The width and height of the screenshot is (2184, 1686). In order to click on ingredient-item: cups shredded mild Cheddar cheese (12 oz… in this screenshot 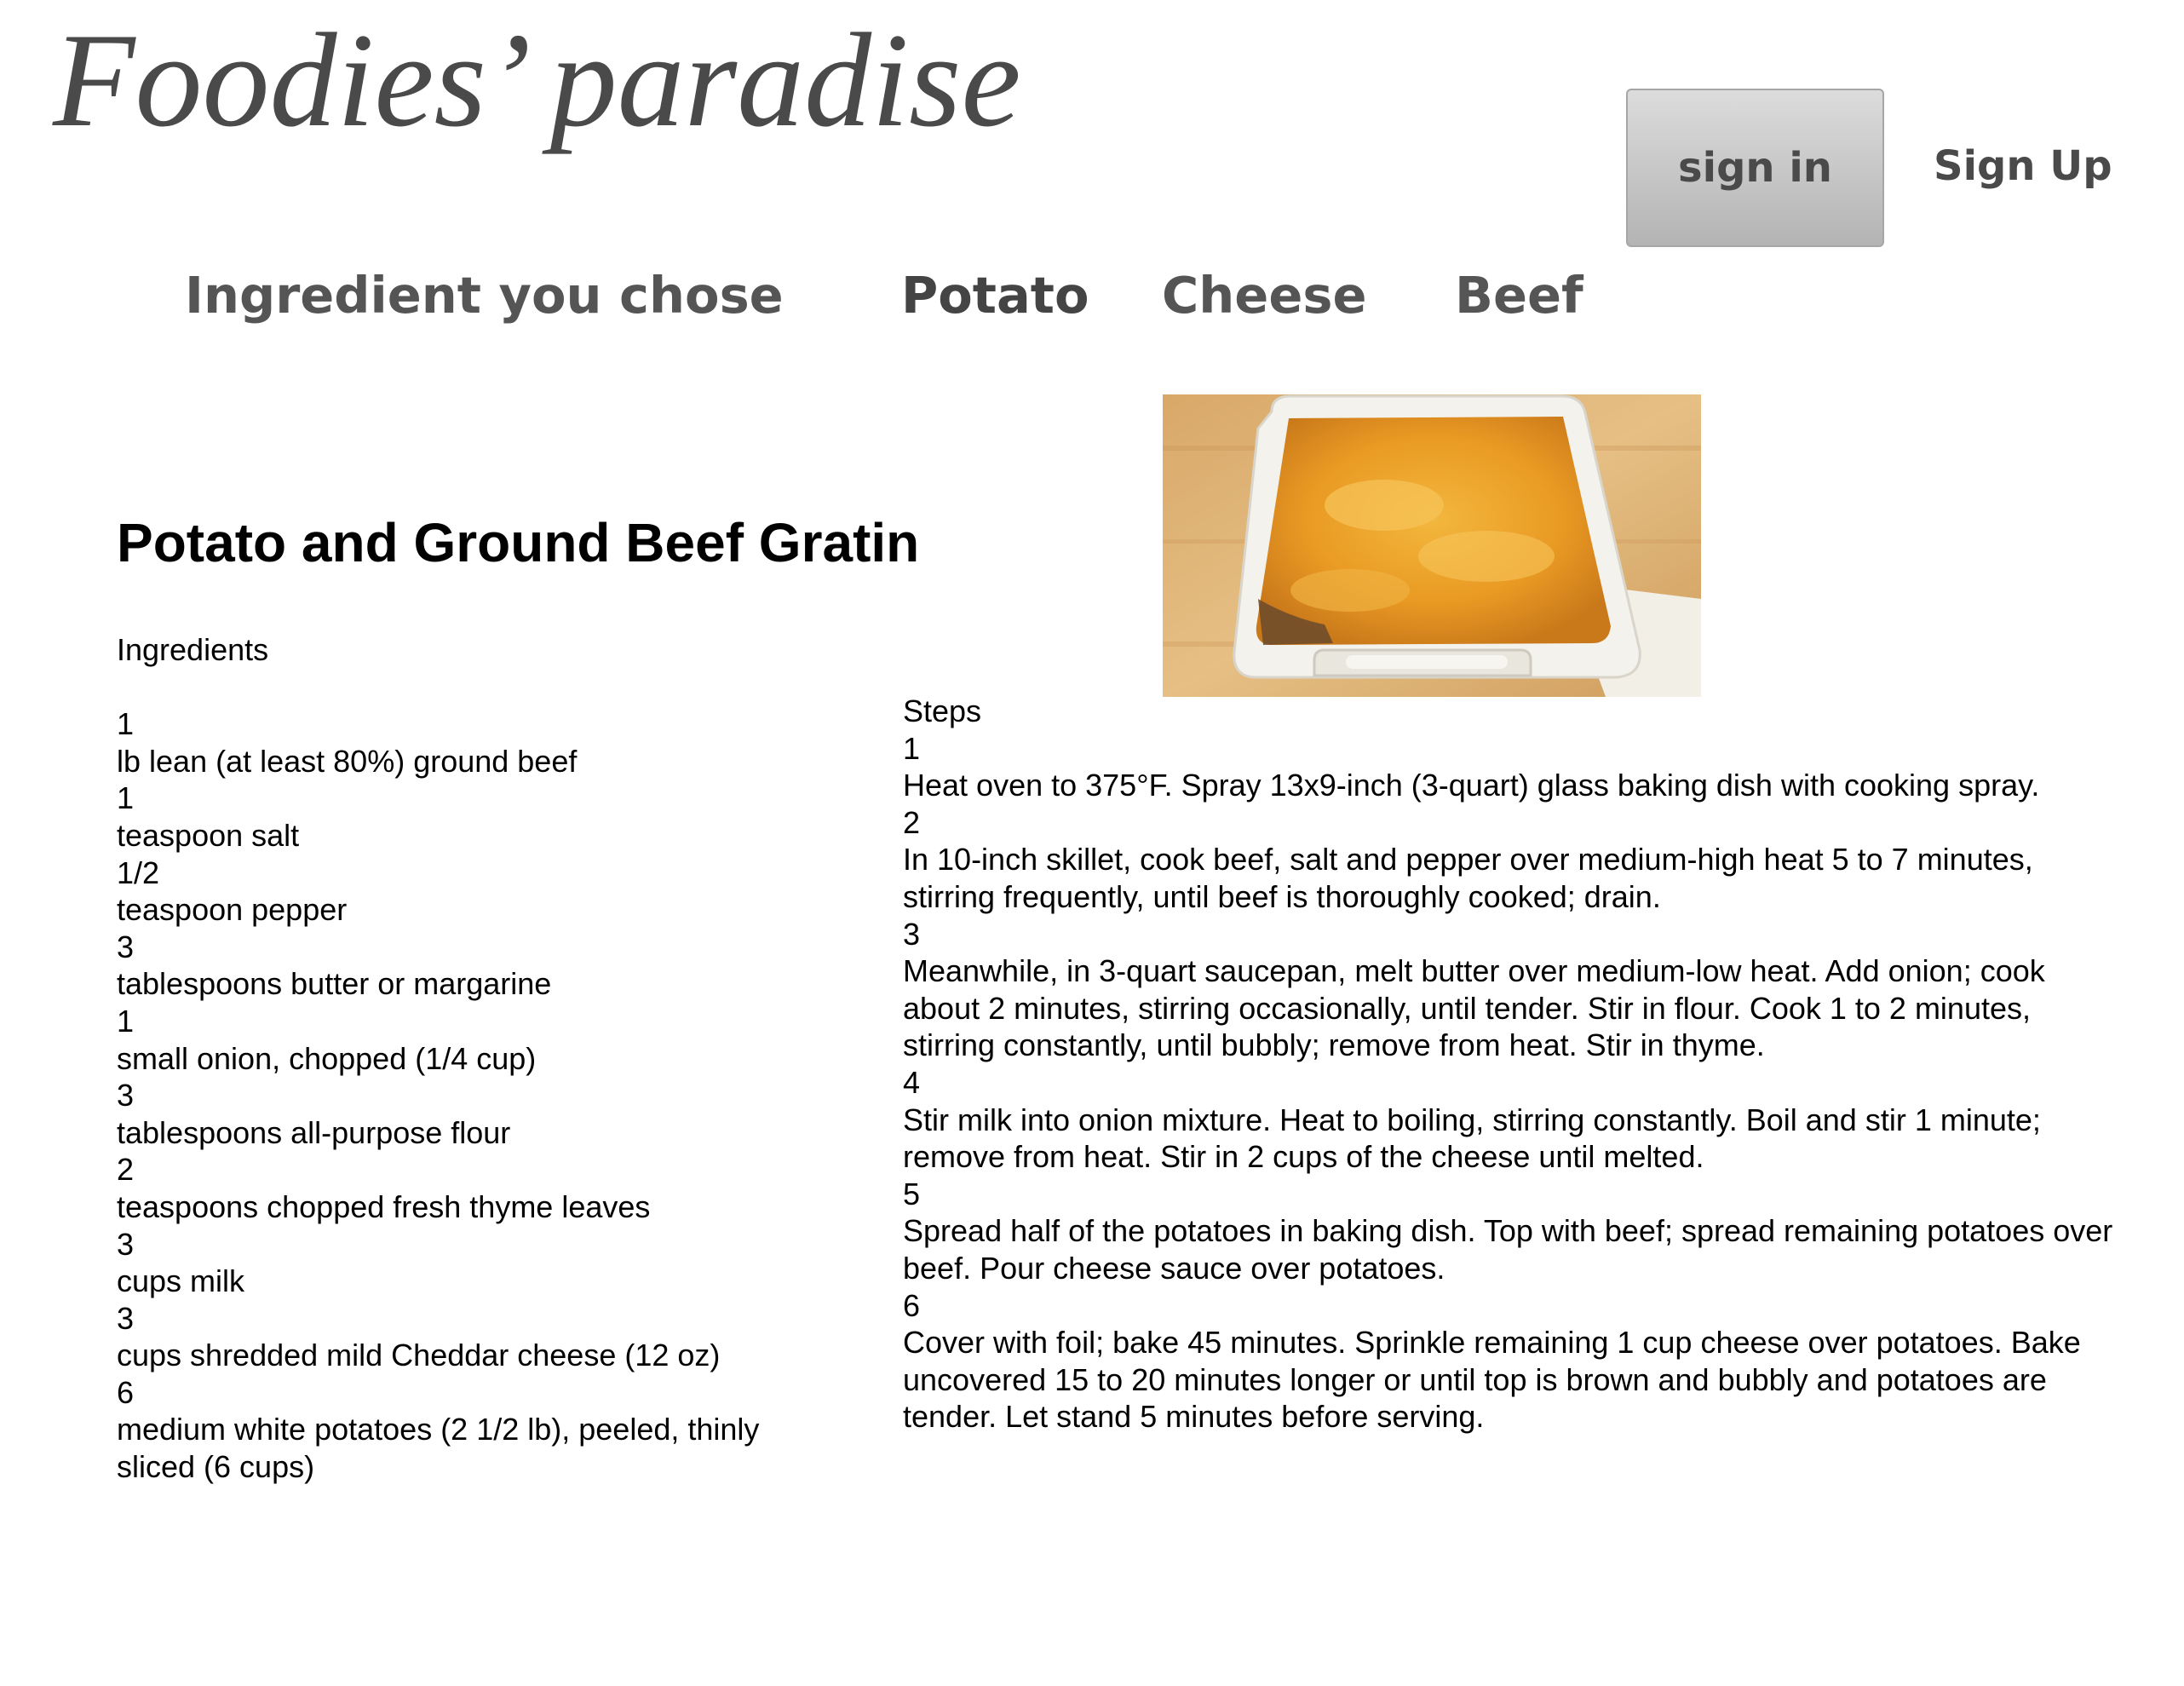, I will do `click(419, 1355)`.